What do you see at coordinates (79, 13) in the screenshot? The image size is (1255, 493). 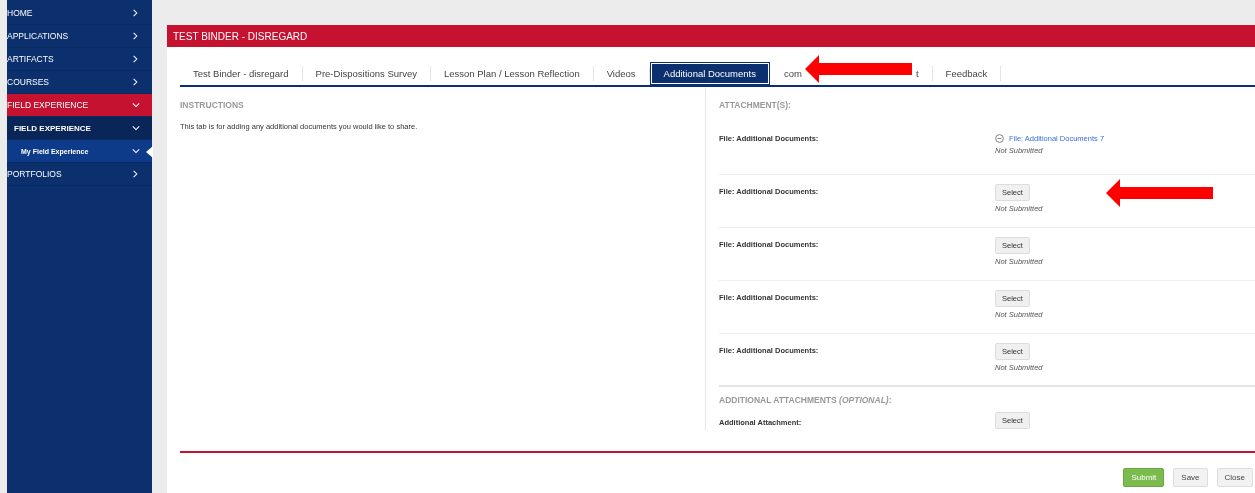 I see `sidebar-item: HOME` at bounding box center [79, 13].